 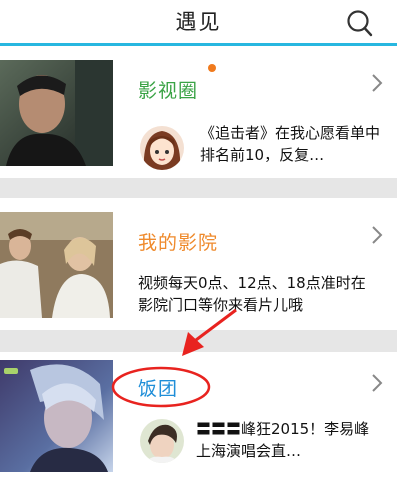 What do you see at coordinates (174, 358) in the screenshot?
I see `annotation-overlay` at bounding box center [174, 358].